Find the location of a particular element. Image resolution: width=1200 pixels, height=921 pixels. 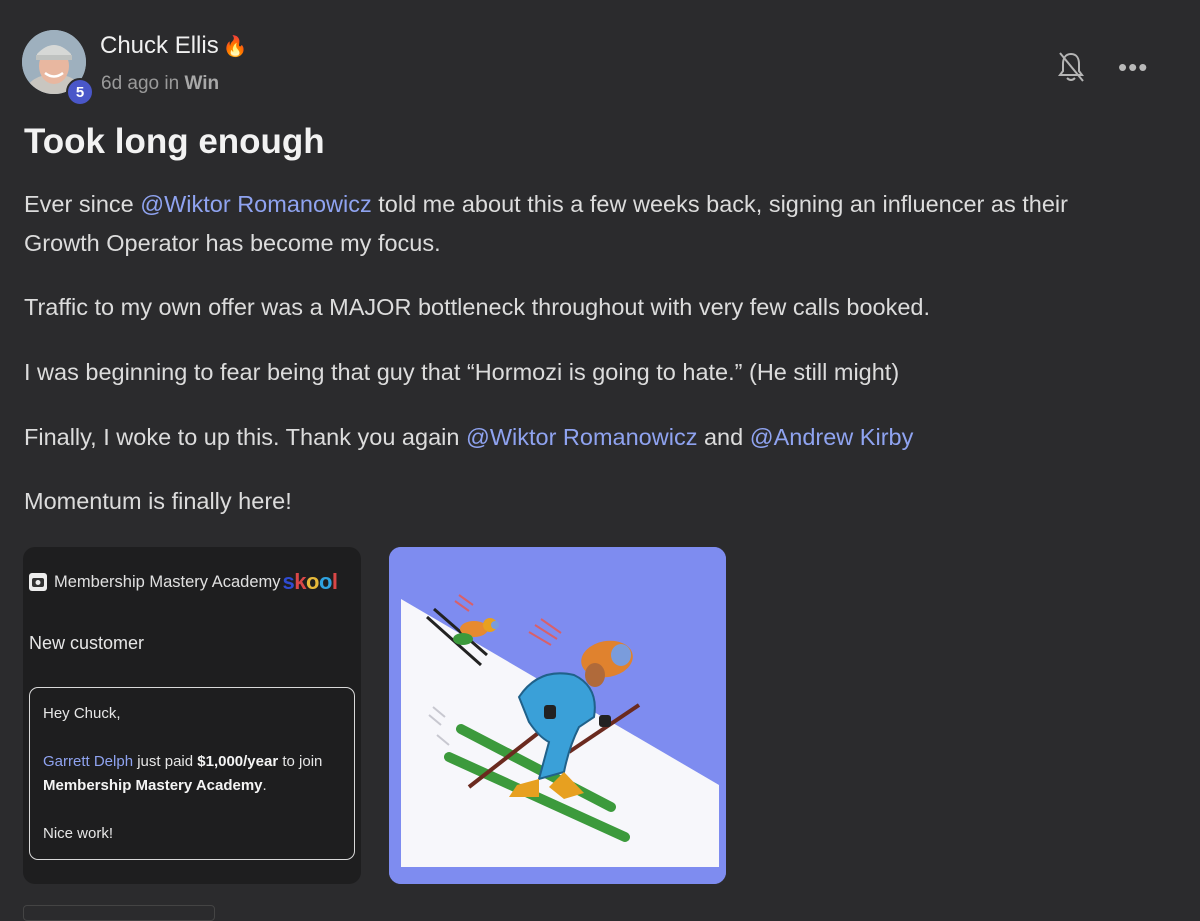

email-greeting: Hey Chuck, is located at coordinates (82, 713).